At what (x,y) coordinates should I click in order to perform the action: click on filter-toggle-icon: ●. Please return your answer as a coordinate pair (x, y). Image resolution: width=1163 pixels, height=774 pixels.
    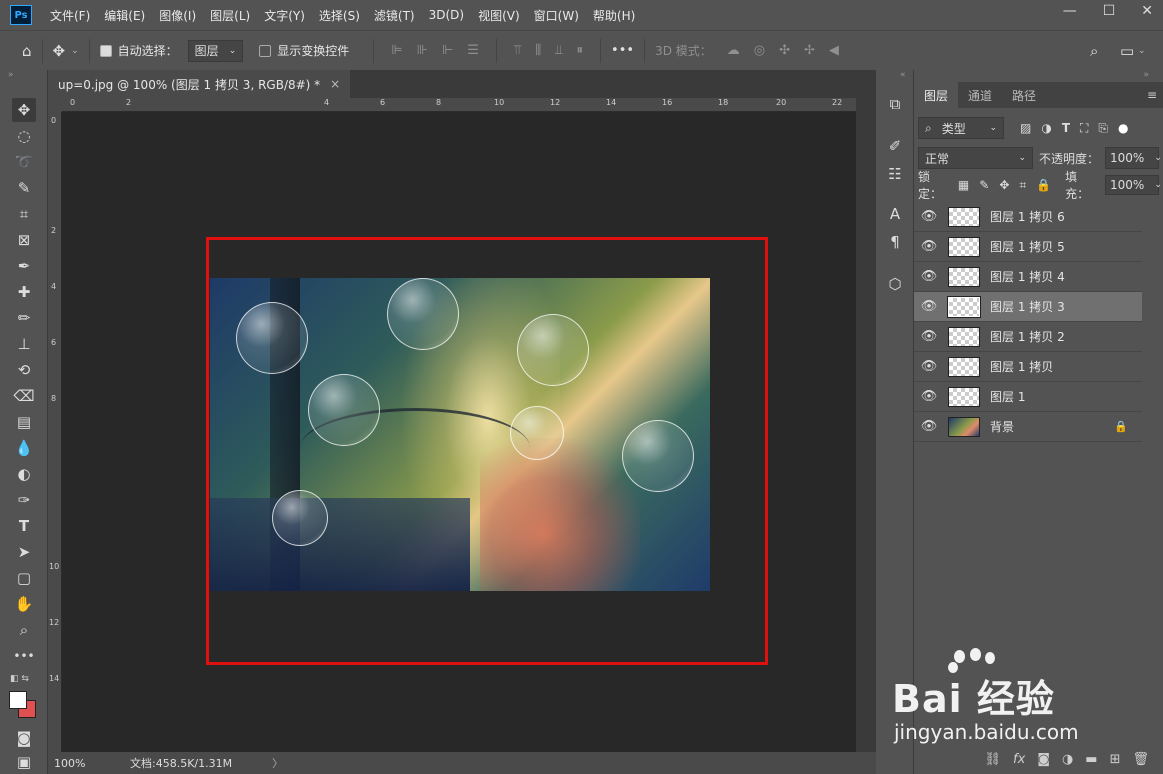
    Looking at the image, I should click on (1123, 128).